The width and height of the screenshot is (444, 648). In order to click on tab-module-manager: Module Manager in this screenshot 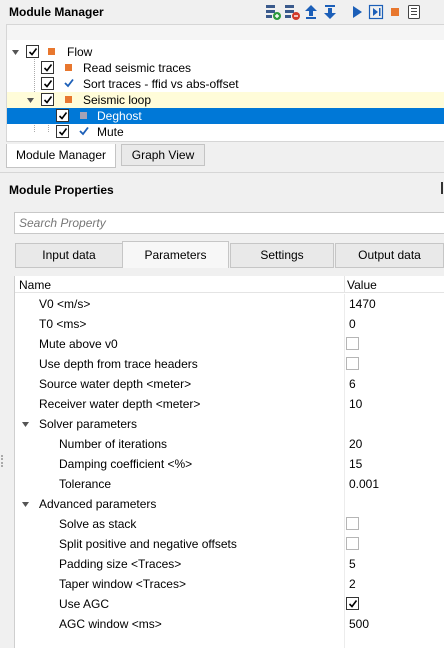, I will do `click(61, 156)`.